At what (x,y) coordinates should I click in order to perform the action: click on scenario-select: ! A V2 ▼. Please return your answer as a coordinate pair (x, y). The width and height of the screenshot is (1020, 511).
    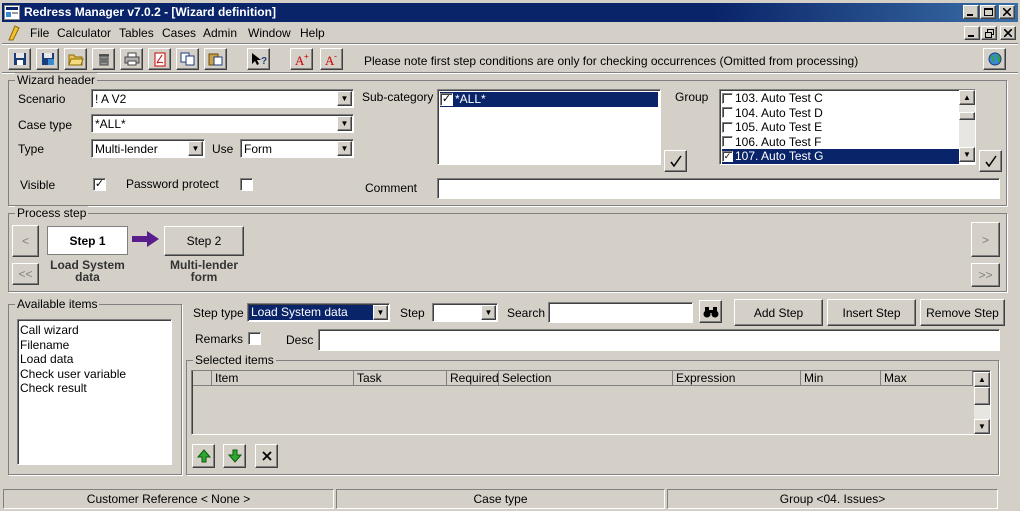
    Looking at the image, I should click on (222, 98).